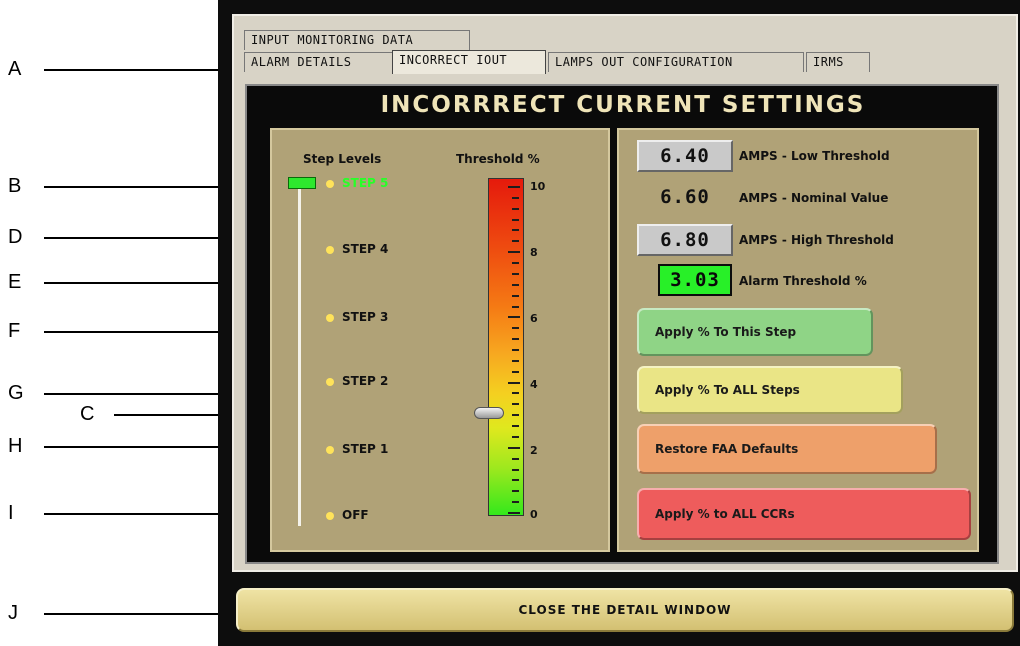 The width and height of the screenshot is (1020, 646). I want to click on close-detail-window-button: CLOSE THE DETAIL WINDOW, so click(625, 610).